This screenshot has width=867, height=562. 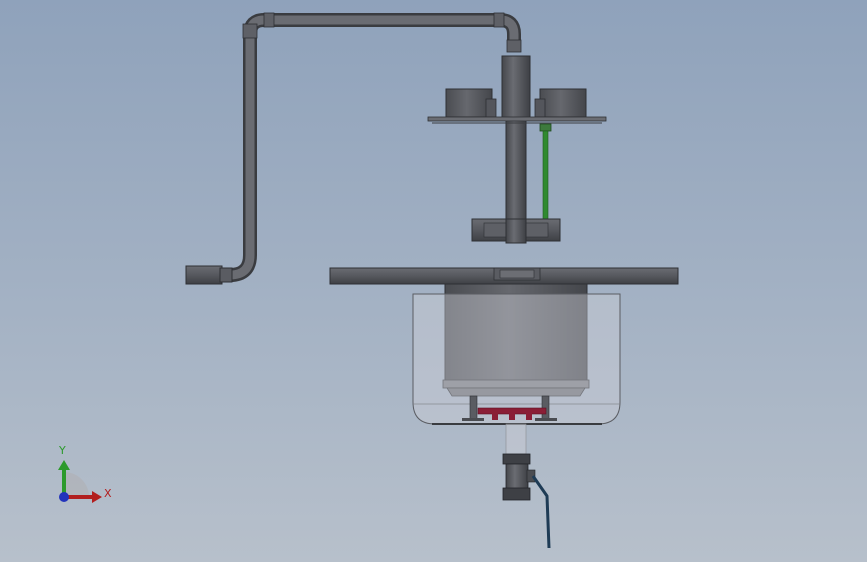 I want to click on central-column, so click(x=516, y=149).